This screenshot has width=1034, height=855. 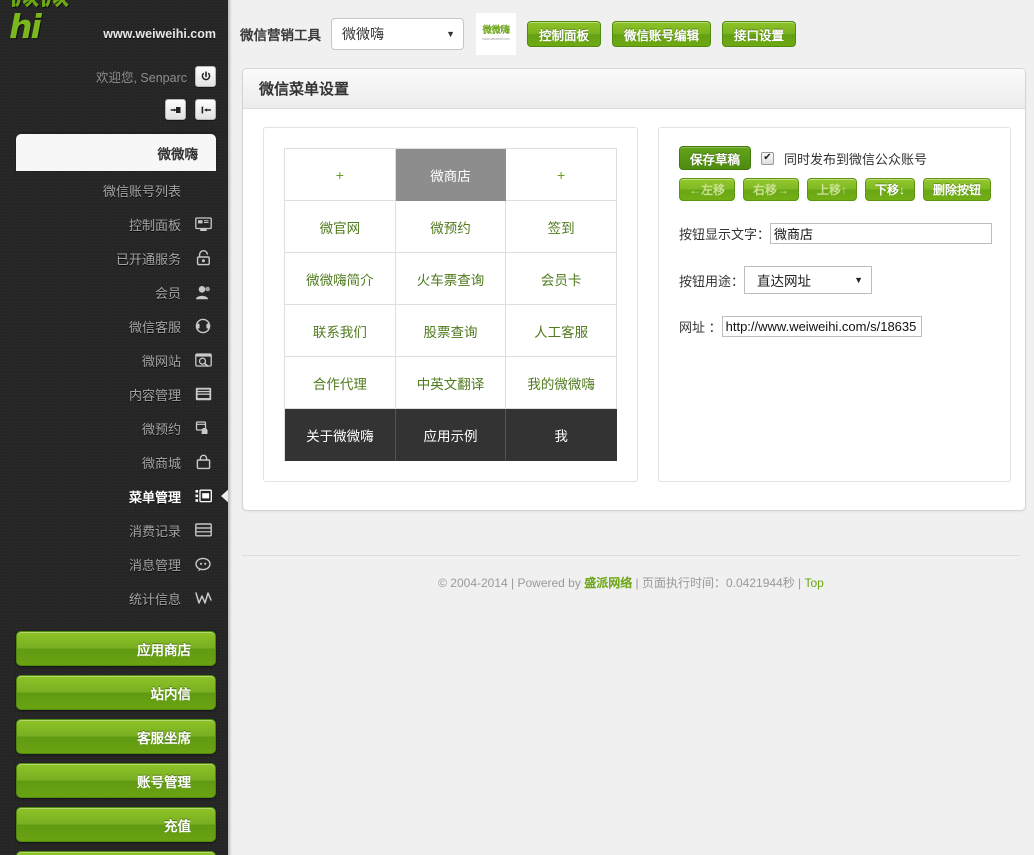 I want to click on page-title: 微信菜单设置, so click(x=634, y=89).